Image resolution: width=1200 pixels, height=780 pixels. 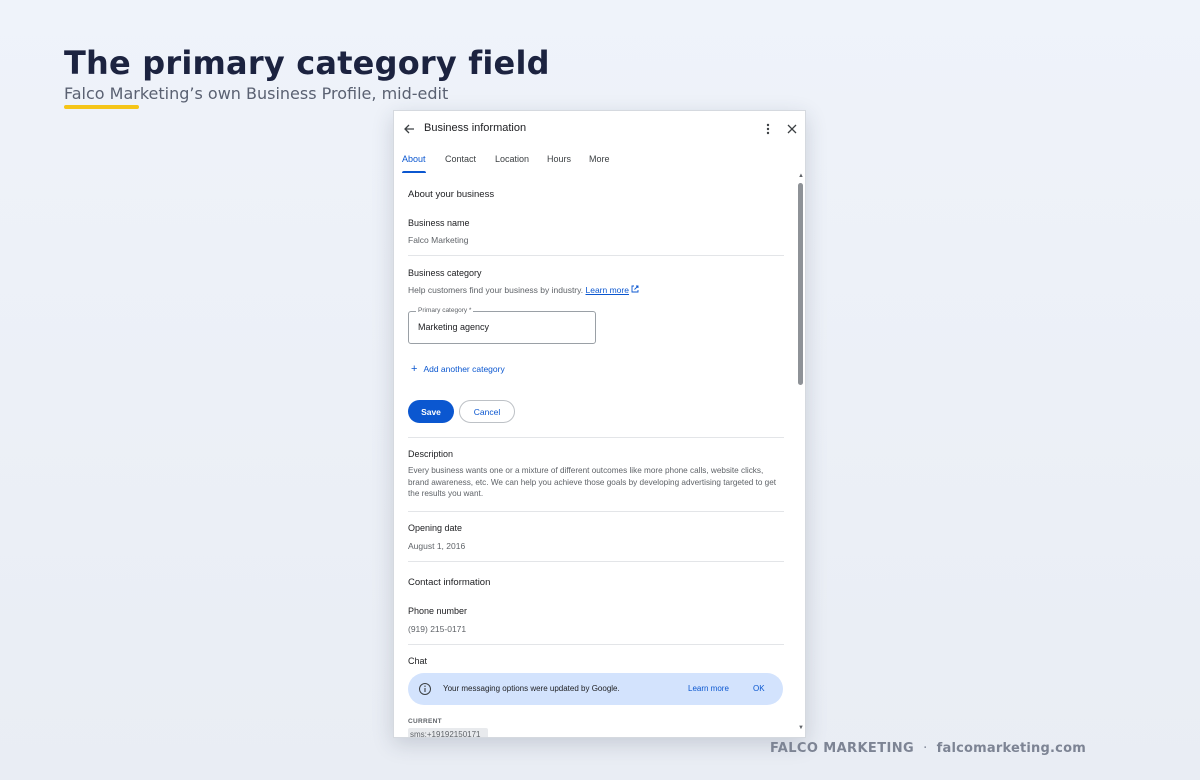 What do you see at coordinates (451, 194) in the screenshot?
I see `about-heading: About your business` at bounding box center [451, 194].